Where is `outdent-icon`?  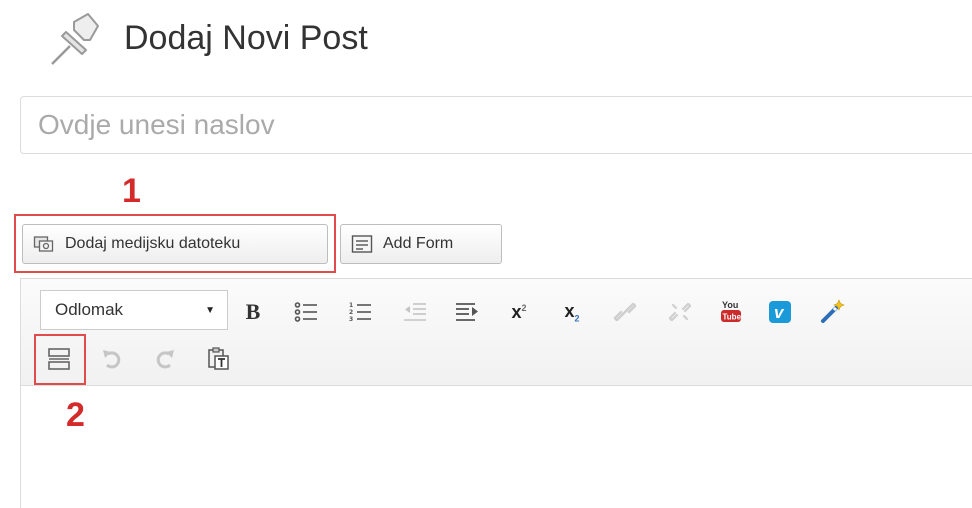 outdent-icon is located at coordinates (415, 312).